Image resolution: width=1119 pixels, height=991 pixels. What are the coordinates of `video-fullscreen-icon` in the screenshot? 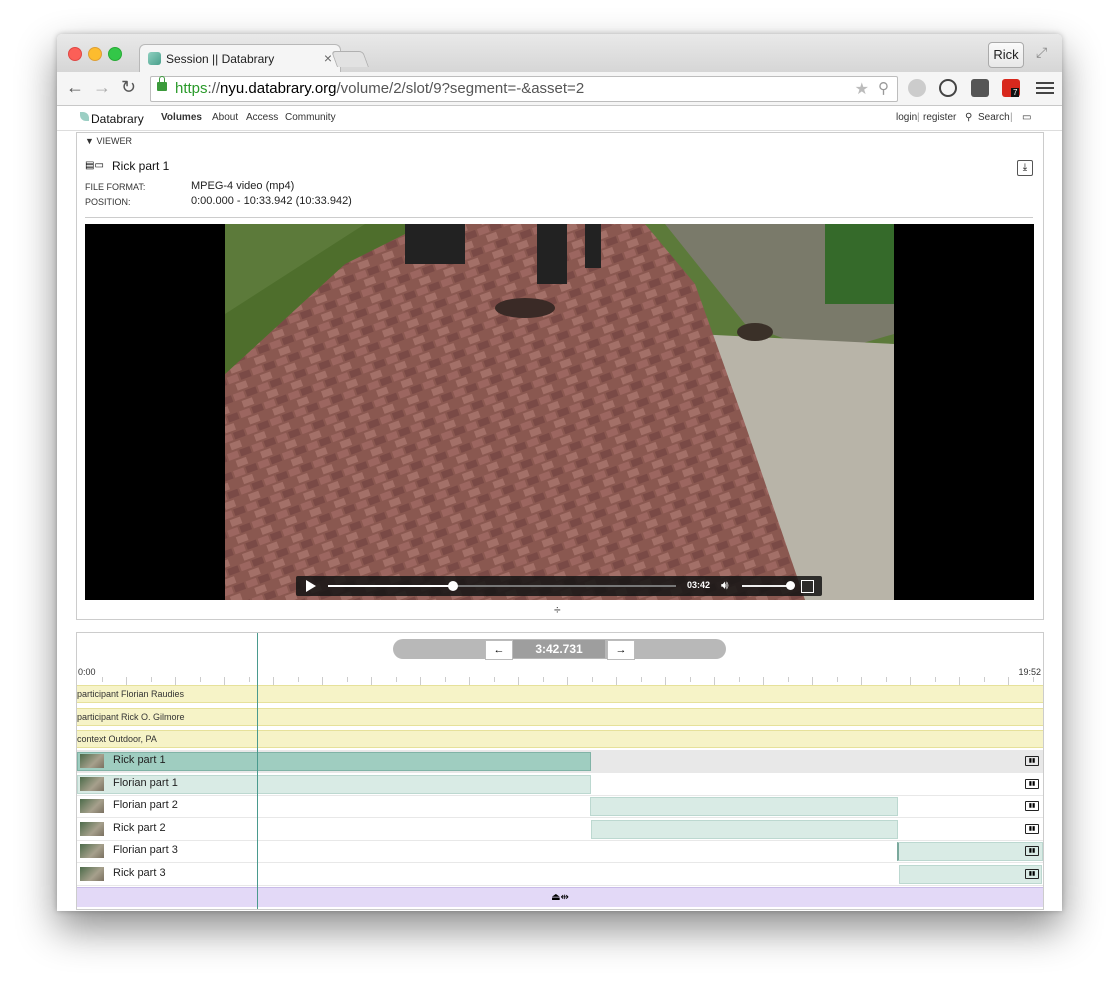 It's located at (807, 586).